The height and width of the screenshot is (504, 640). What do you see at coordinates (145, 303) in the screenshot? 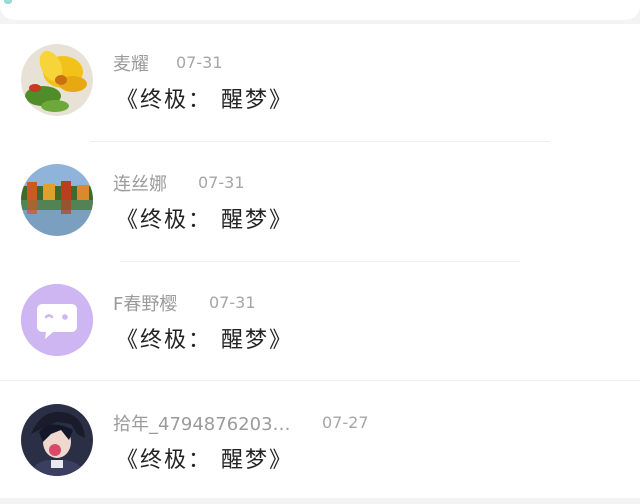
I see `comment-username: F春野樱` at bounding box center [145, 303].